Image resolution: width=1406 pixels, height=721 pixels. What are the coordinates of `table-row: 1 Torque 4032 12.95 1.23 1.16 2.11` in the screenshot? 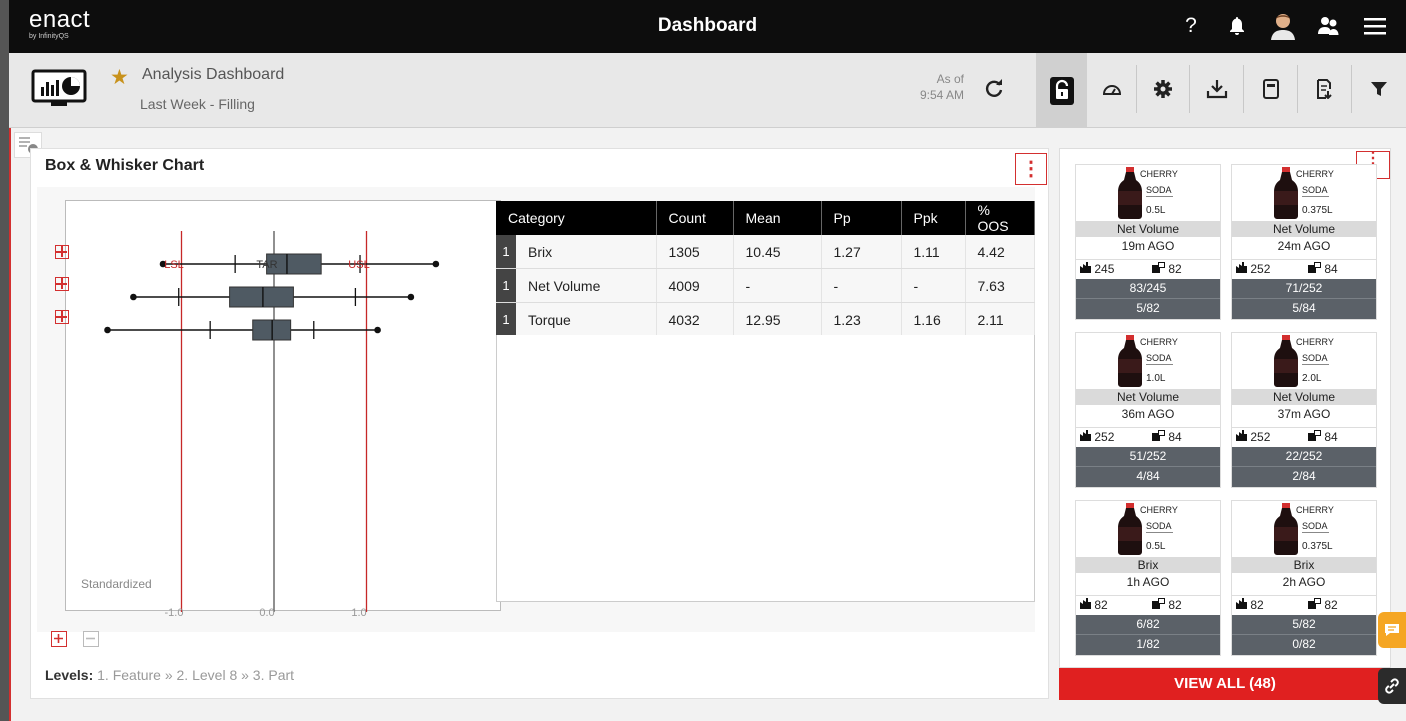 It's located at (765, 319).